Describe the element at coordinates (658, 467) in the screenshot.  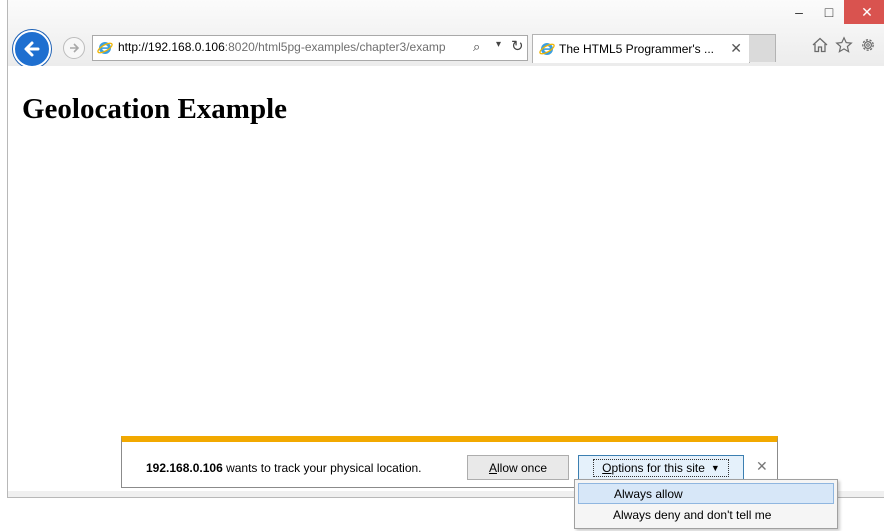
I see `options-text: ptions for this site` at that location.